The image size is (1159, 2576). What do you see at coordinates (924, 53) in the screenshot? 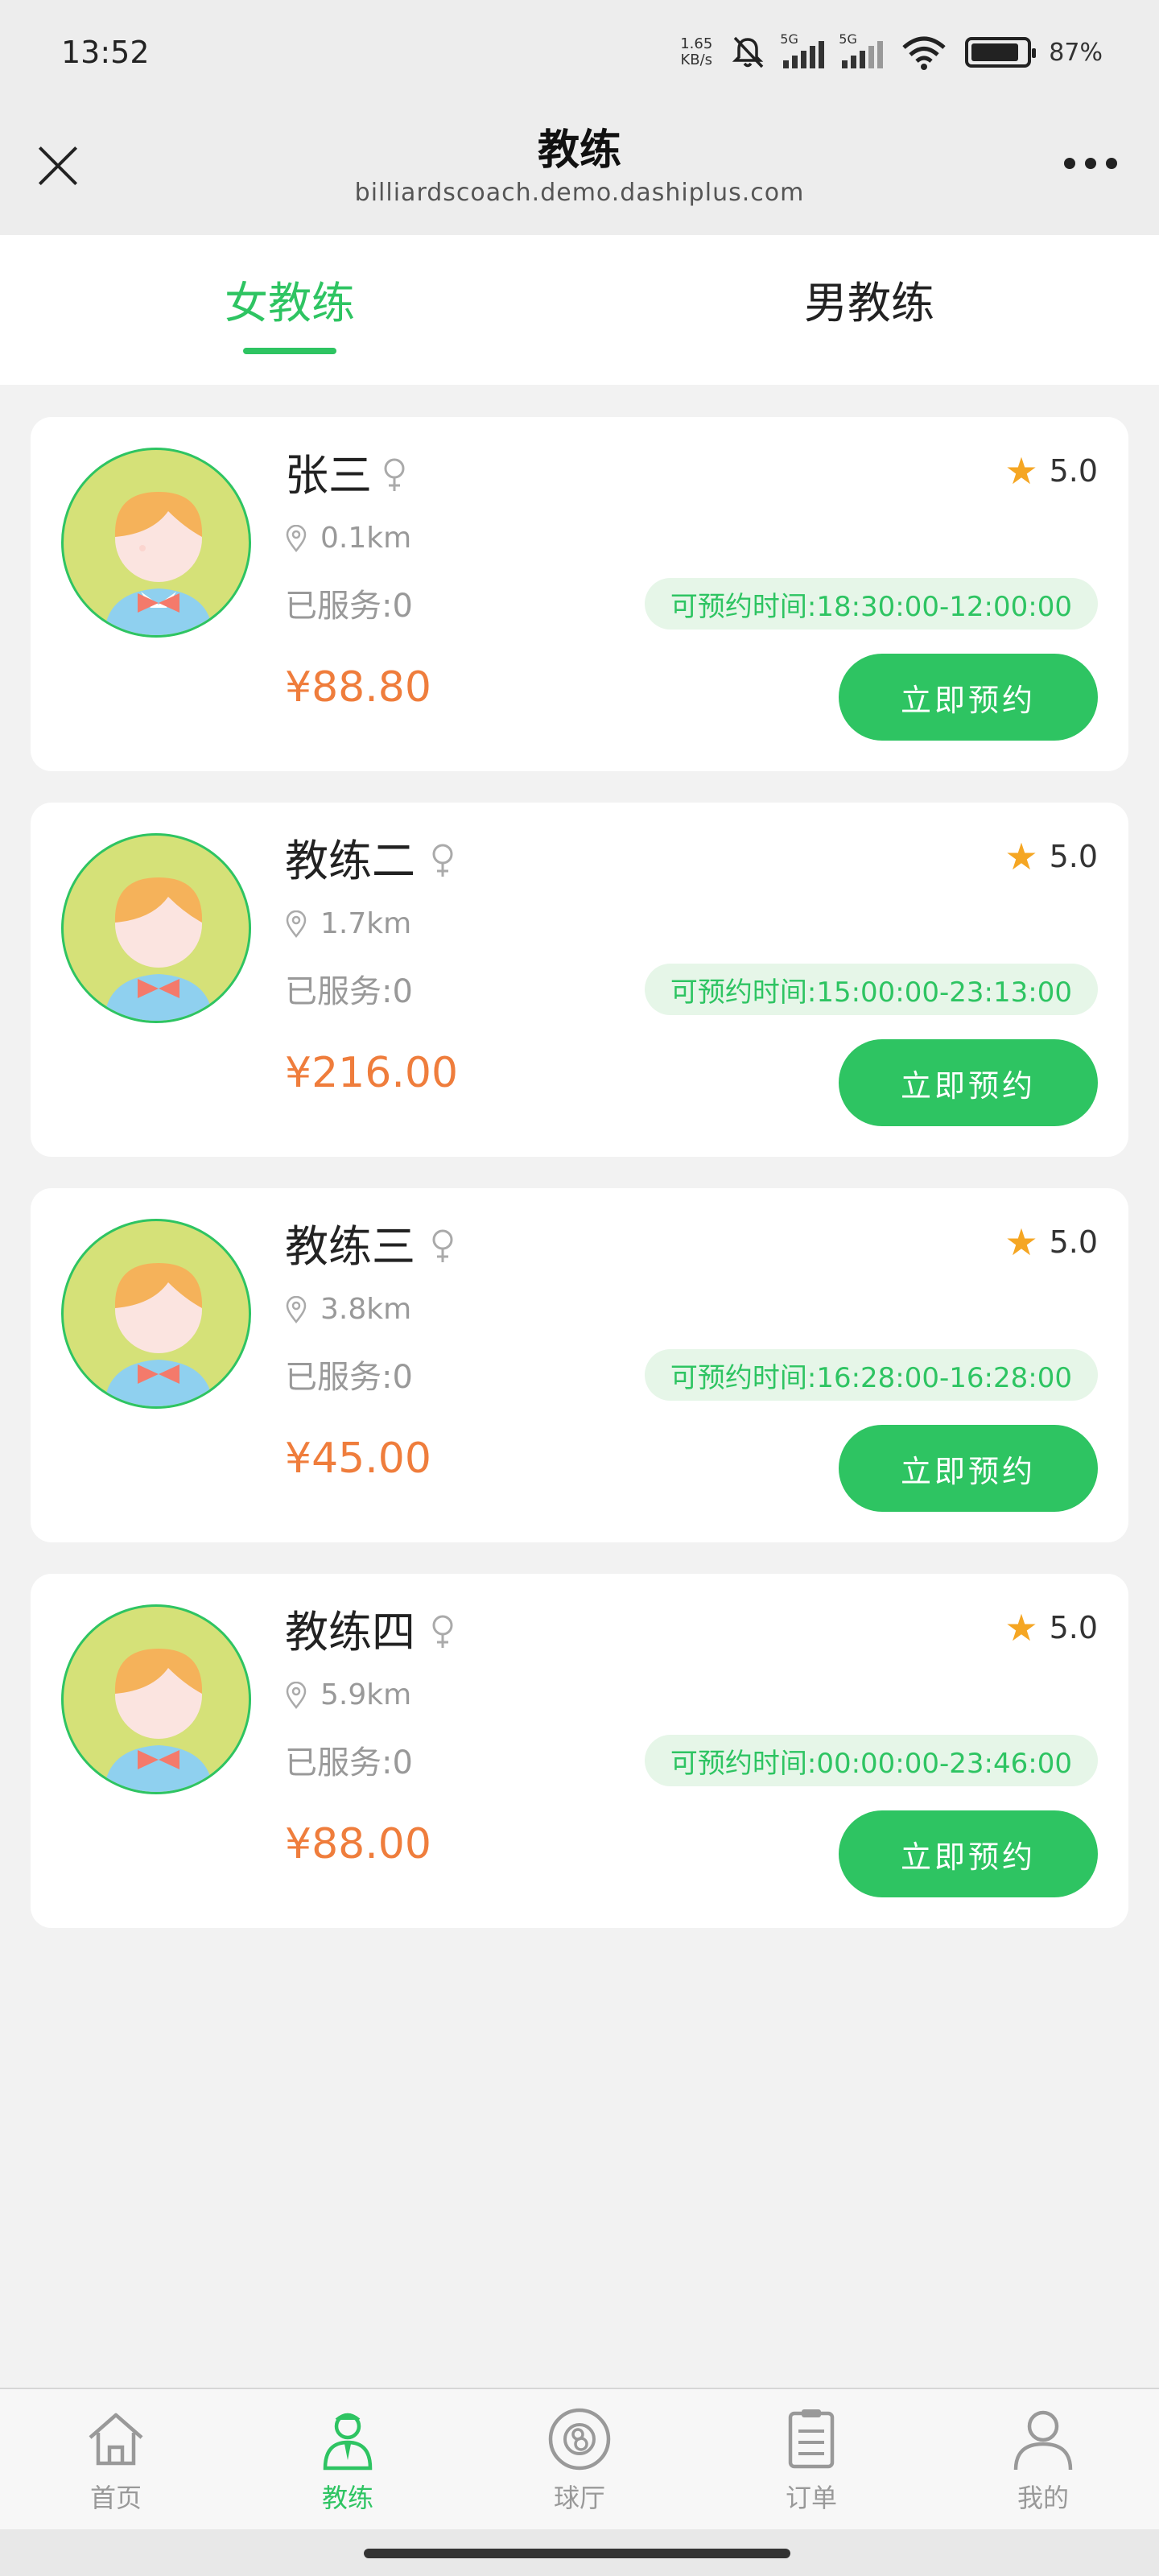
I see `wifi-icon` at bounding box center [924, 53].